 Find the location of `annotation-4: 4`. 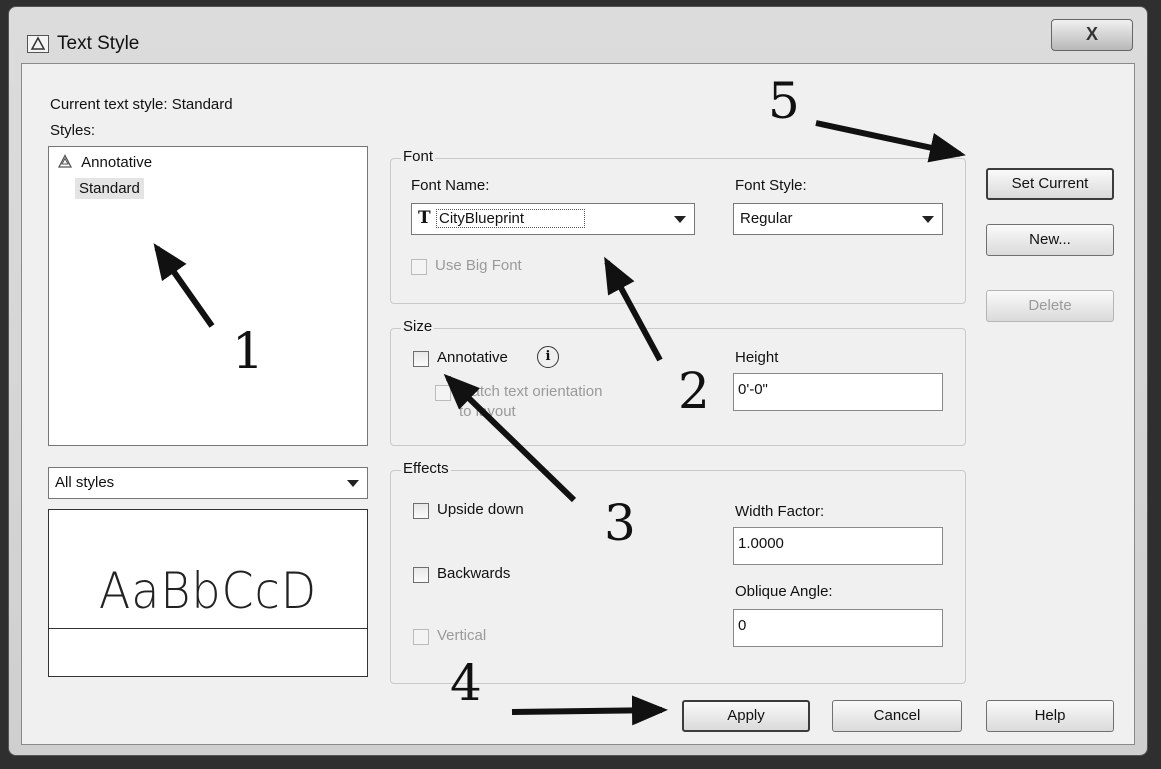

annotation-4: 4 is located at coordinates (466, 683).